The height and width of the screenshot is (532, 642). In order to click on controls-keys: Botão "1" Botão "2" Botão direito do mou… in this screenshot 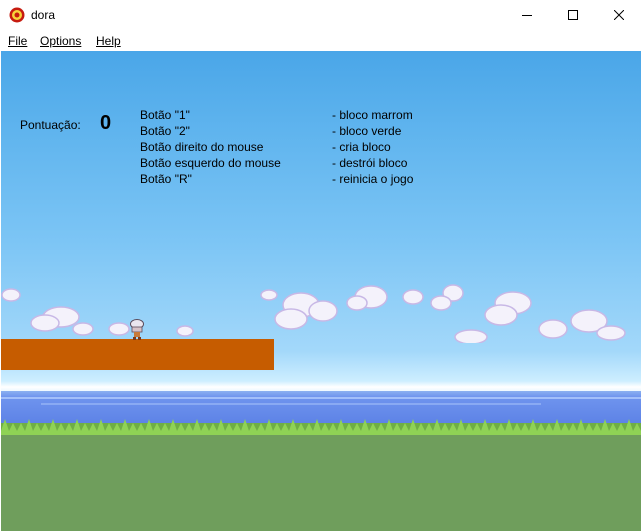, I will do `click(210, 147)`.